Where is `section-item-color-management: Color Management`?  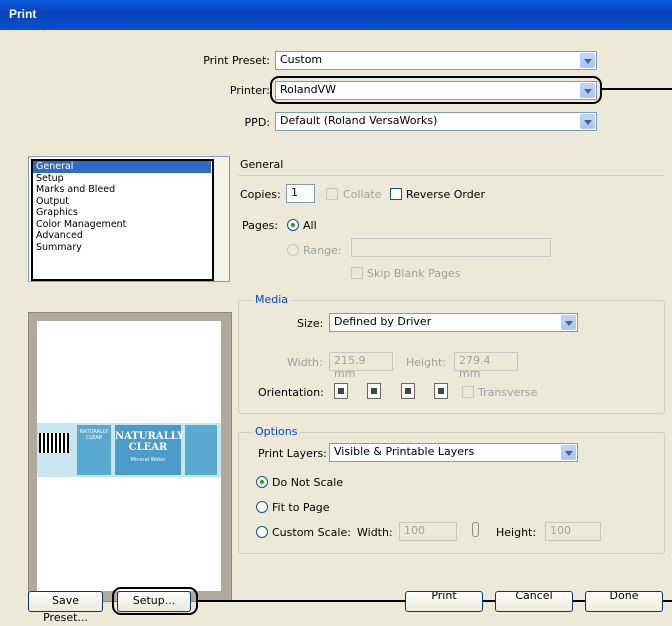
section-item-color-management: Color Management is located at coordinates (122, 225).